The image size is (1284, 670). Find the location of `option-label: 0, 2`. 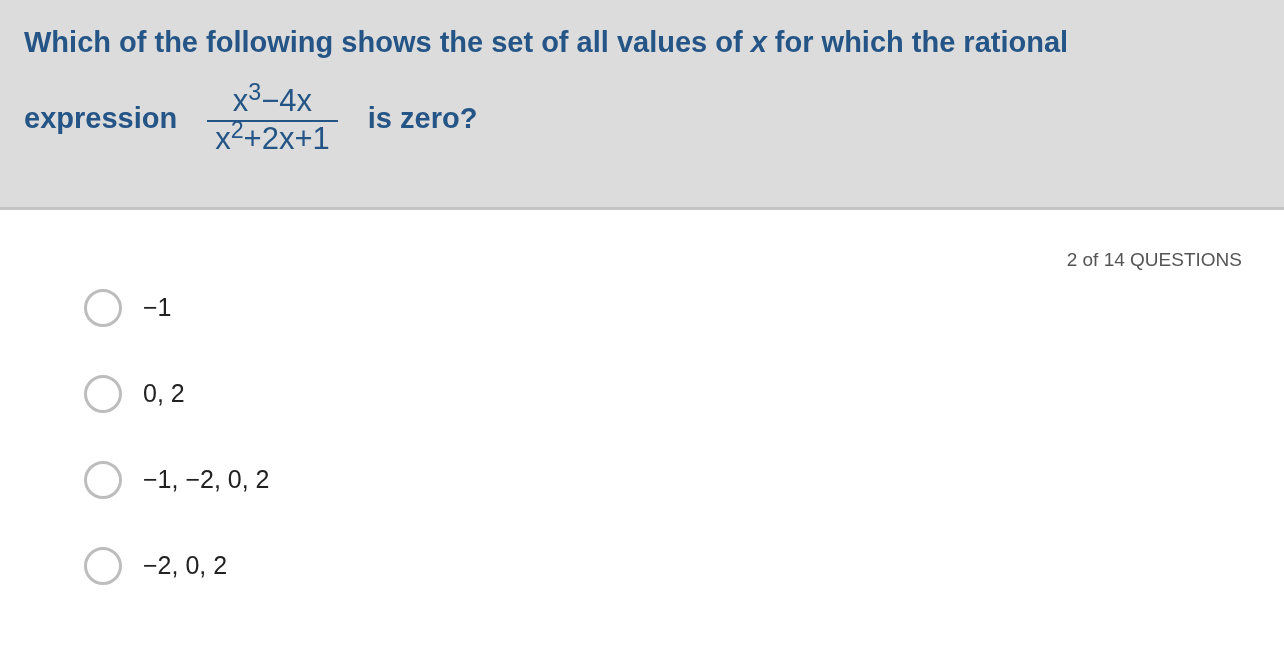

option-label: 0, 2 is located at coordinates (164, 393).